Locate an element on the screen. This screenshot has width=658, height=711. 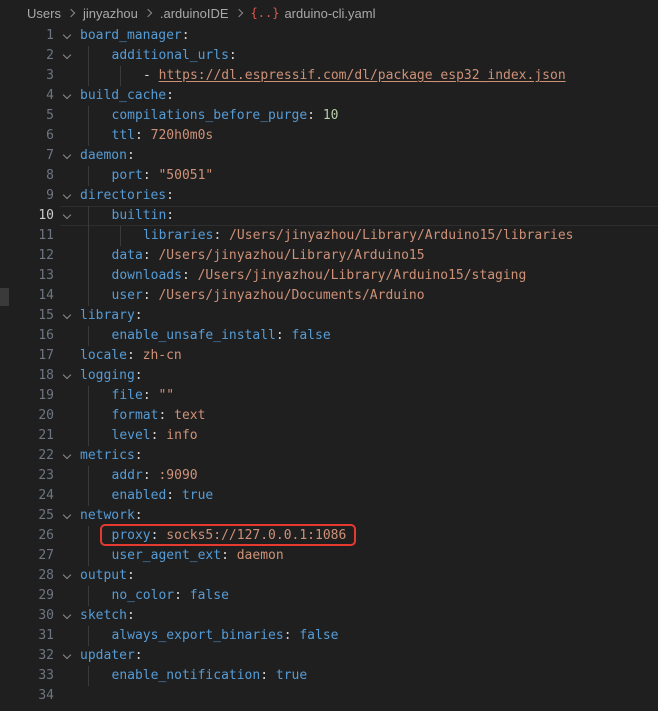
breadcrumb-item-arduinoide-folder: .arduinoIDE is located at coordinates (194, 13).